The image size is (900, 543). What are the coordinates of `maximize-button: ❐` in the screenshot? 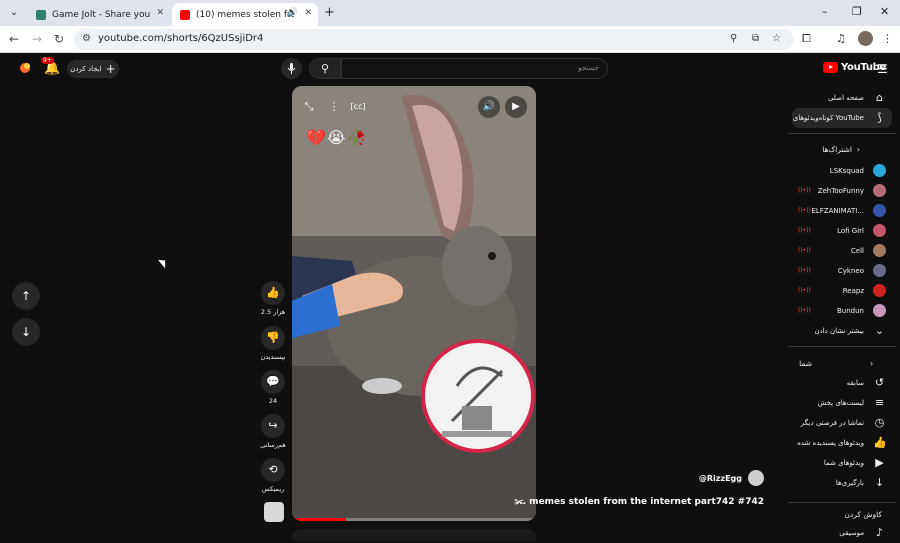 It's located at (857, 11).